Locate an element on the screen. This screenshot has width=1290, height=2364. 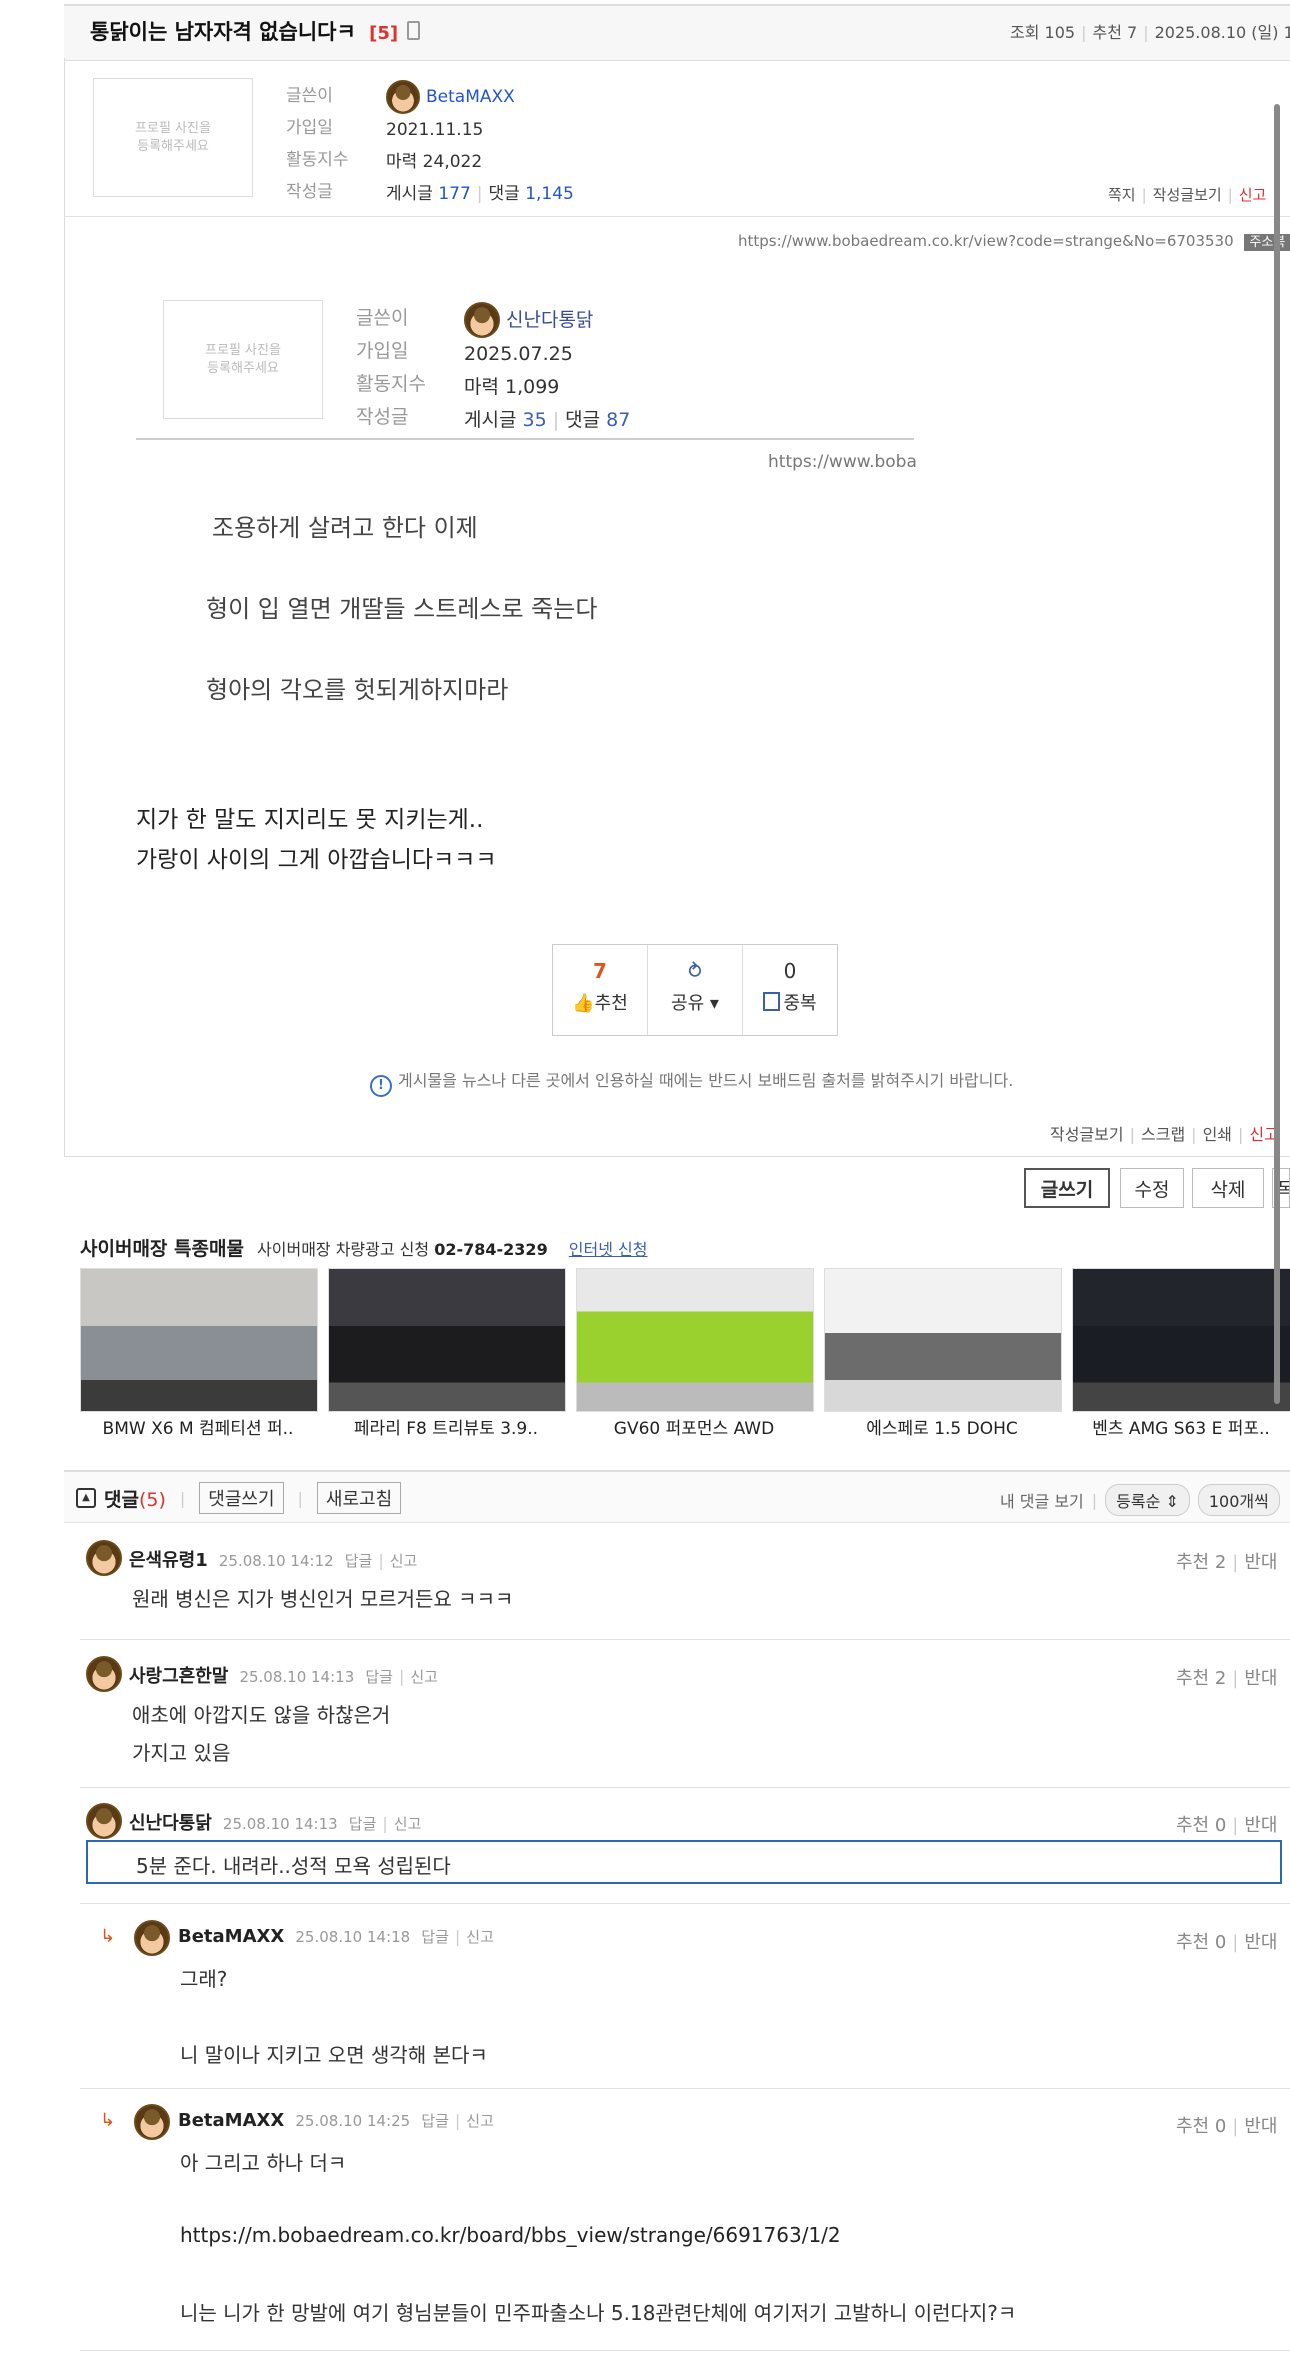
post-comment-count: [5] is located at coordinates (383, 33).